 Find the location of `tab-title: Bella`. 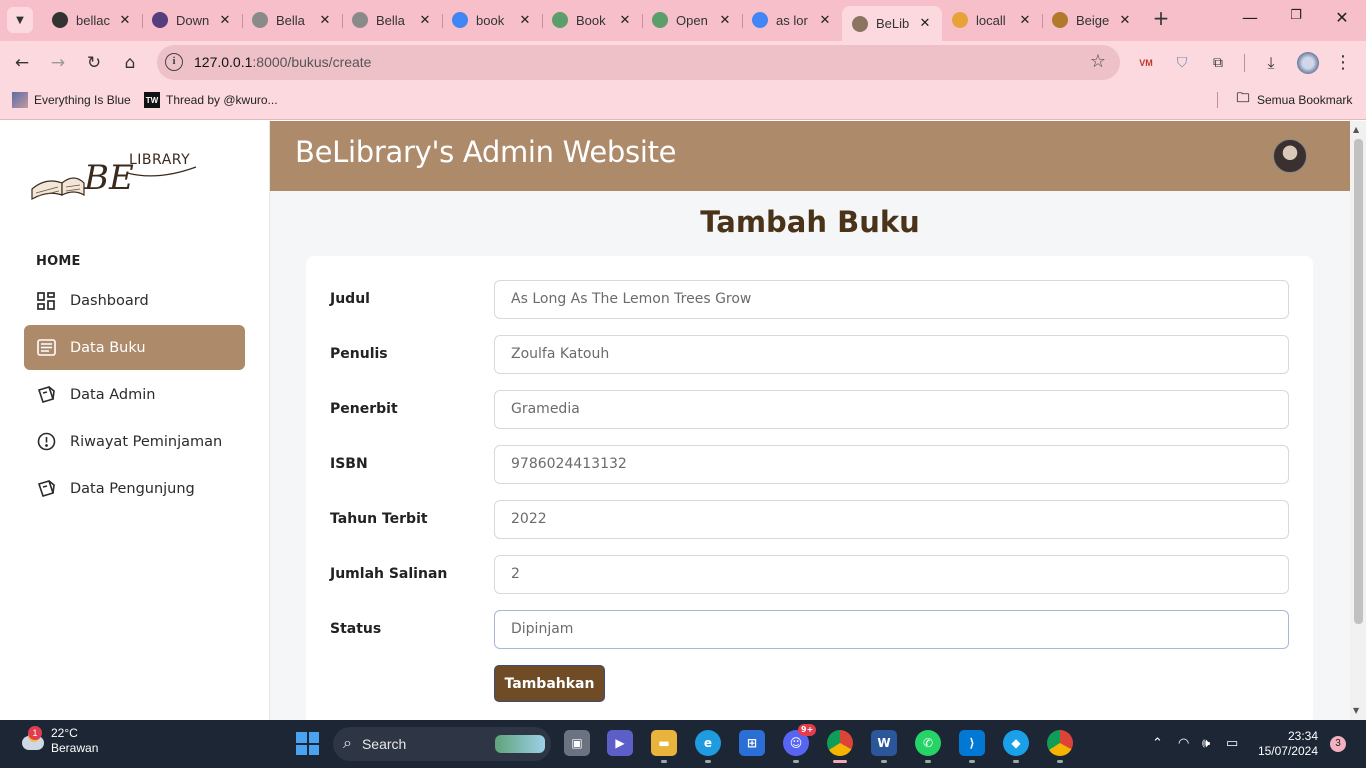

tab-title: Bella is located at coordinates (390, 20).